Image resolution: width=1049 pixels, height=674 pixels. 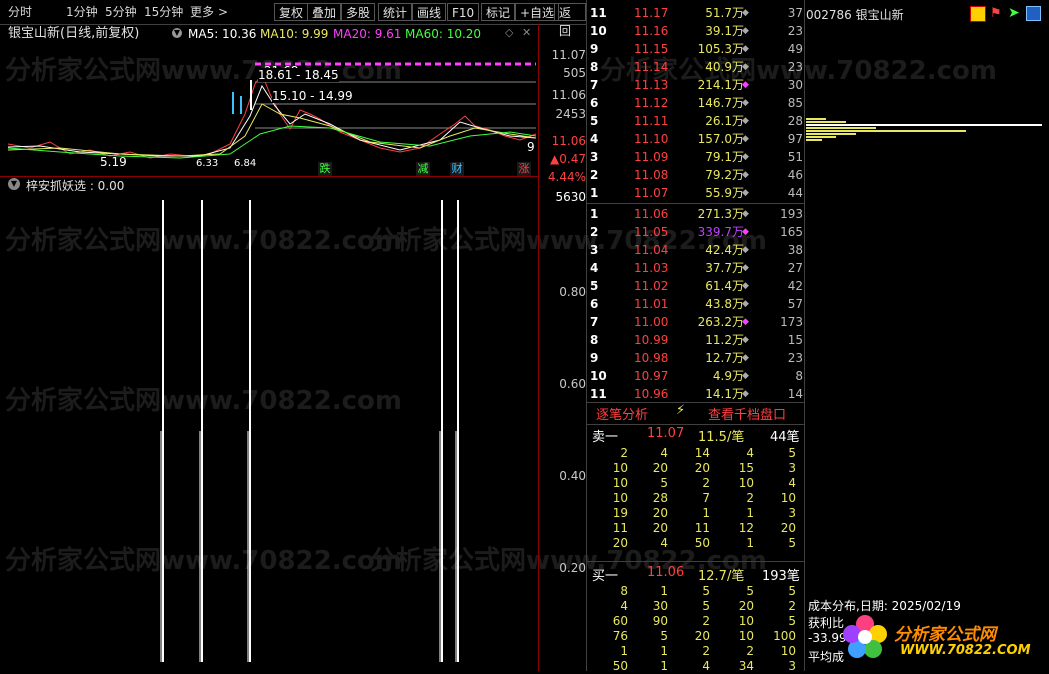 I want to click on tag-cai: 财, so click(x=457, y=169).